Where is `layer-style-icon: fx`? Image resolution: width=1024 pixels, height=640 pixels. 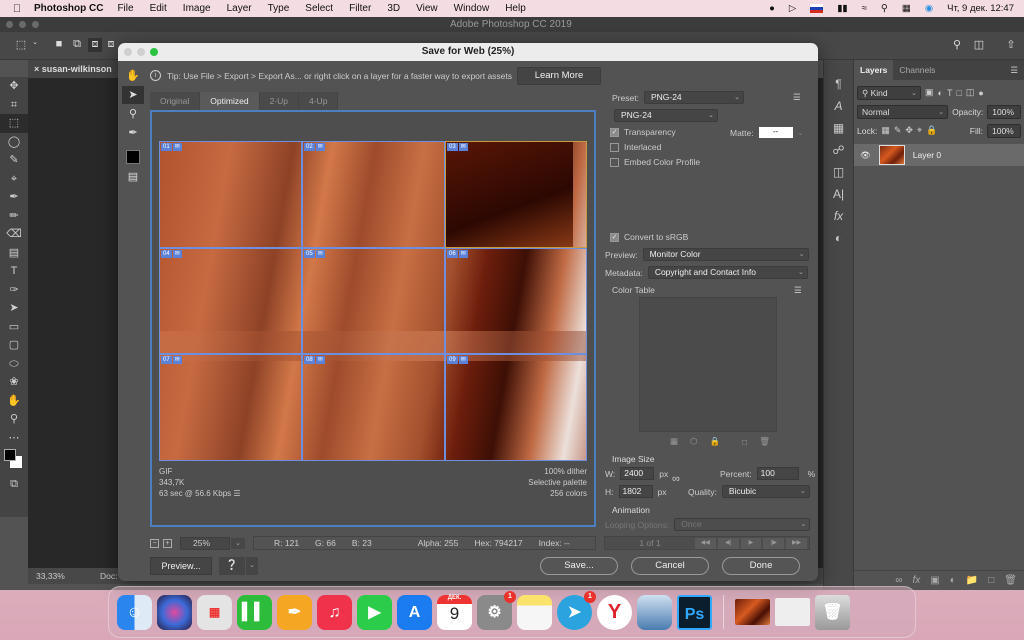 layer-style-icon: fx is located at coordinates (917, 580).